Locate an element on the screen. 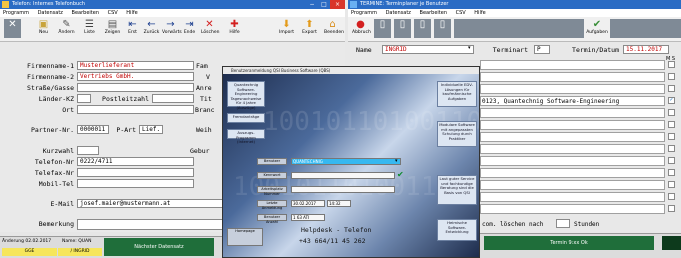 This screenshot has height=258, width=681. arbeitsplatz-input is located at coordinates (343, 189).